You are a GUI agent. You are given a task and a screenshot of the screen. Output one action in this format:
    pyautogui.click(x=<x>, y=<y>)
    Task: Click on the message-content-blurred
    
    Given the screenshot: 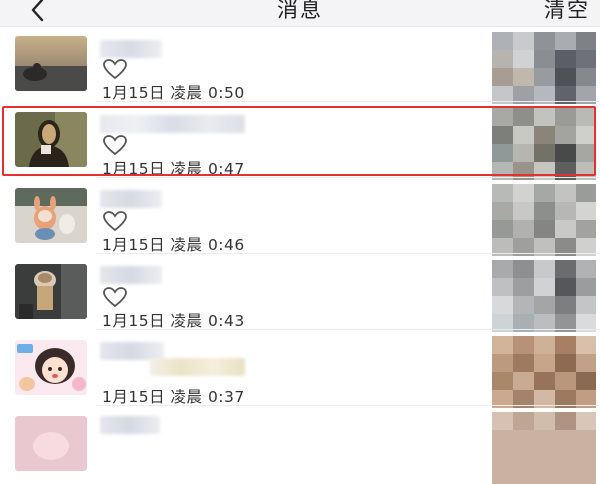 What is the action you would take?
    pyautogui.click(x=197, y=367)
    